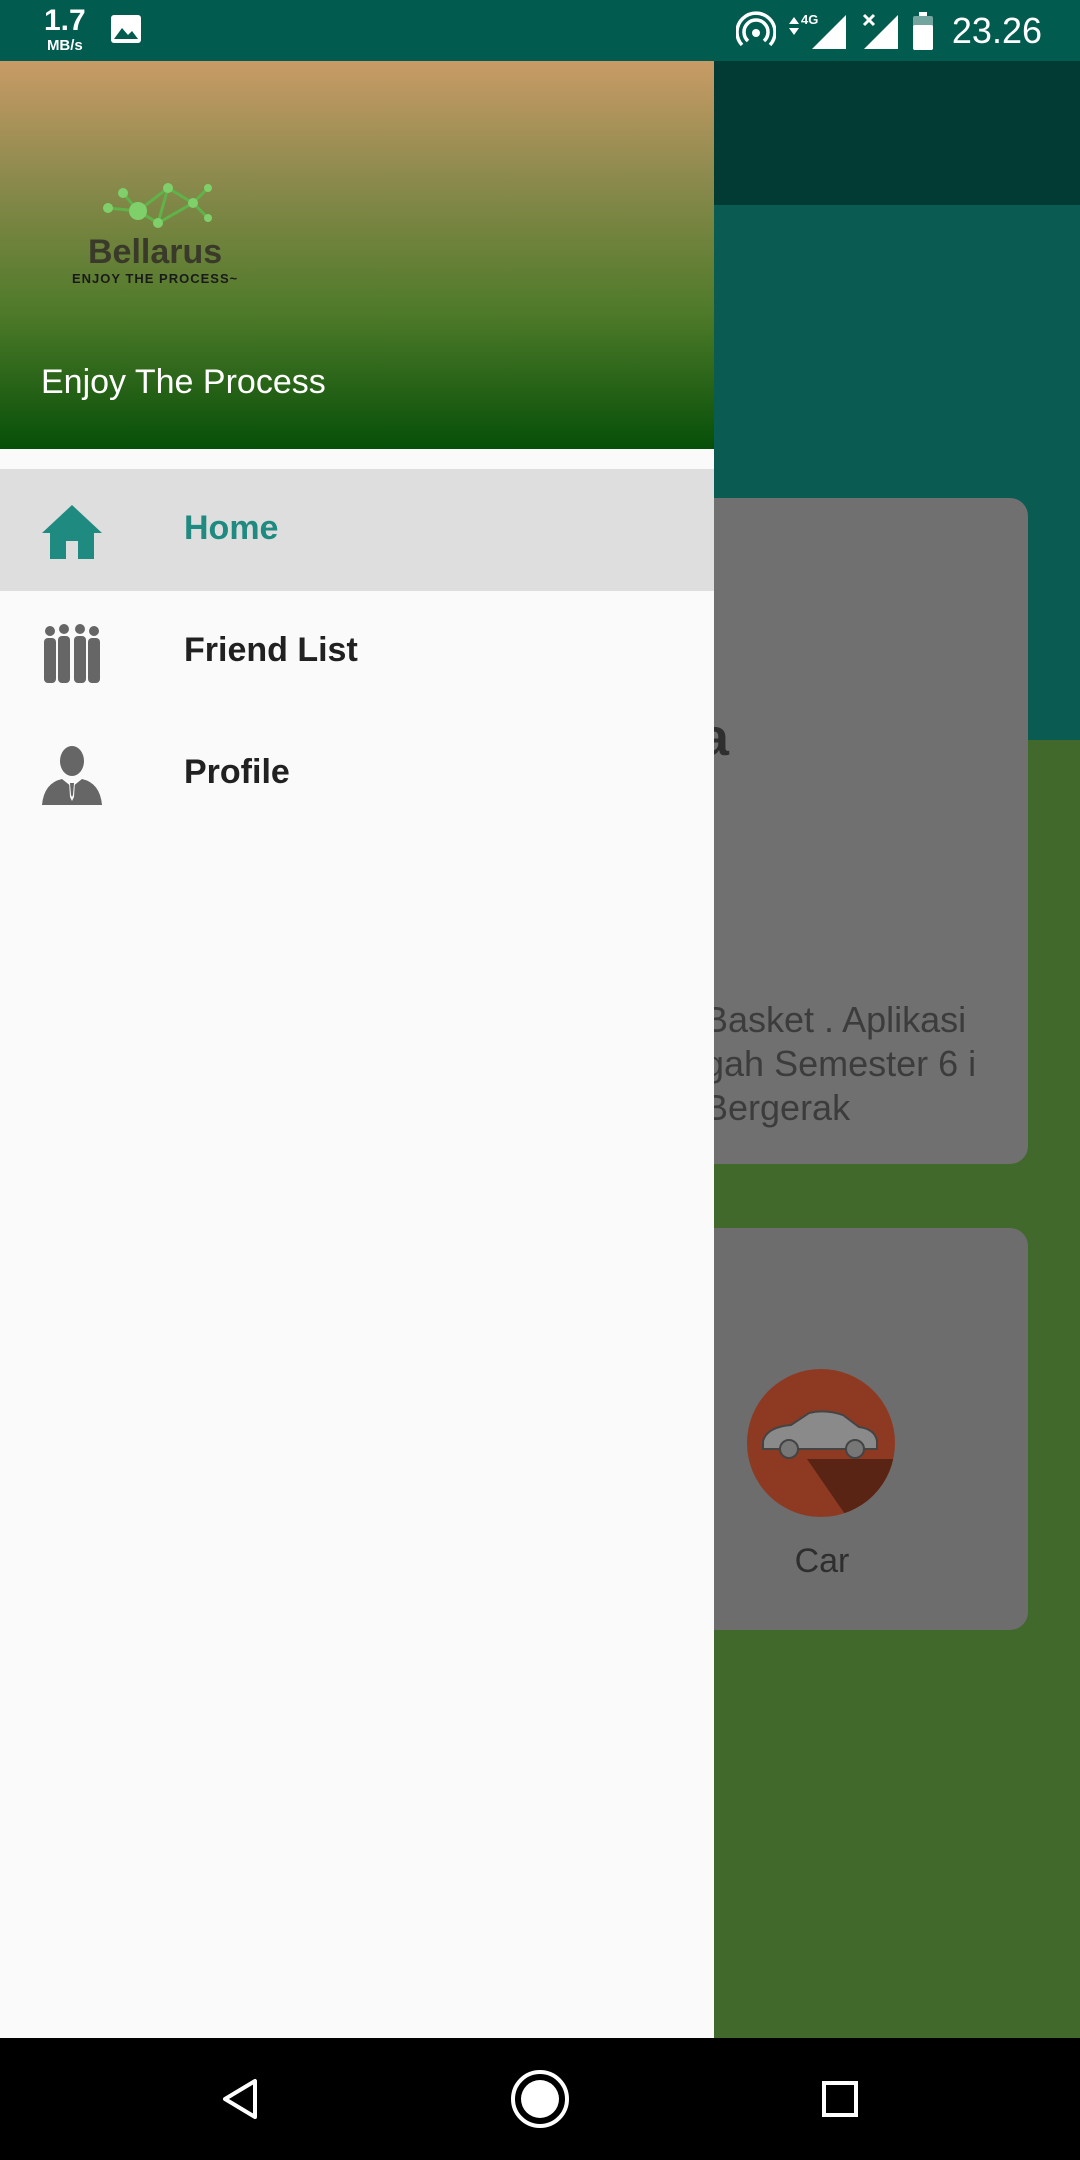 The width and height of the screenshot is (1080, 2160). I want to click on system-navigation-bar, so click(540, 2099).